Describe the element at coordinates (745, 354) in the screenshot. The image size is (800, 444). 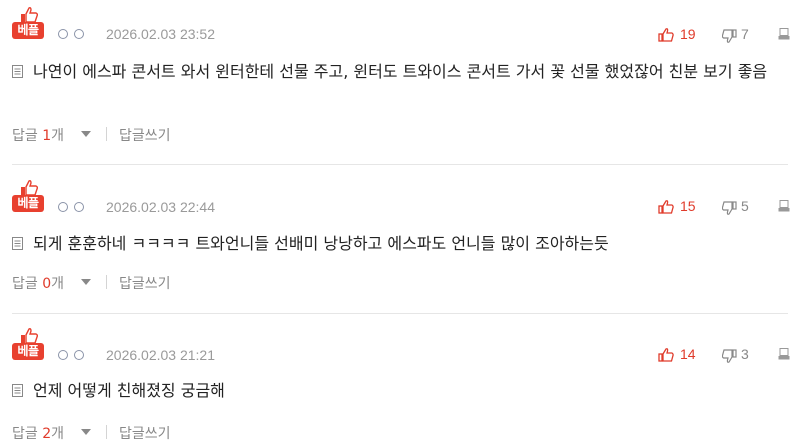
I see `dislike-count: 3` at that location.